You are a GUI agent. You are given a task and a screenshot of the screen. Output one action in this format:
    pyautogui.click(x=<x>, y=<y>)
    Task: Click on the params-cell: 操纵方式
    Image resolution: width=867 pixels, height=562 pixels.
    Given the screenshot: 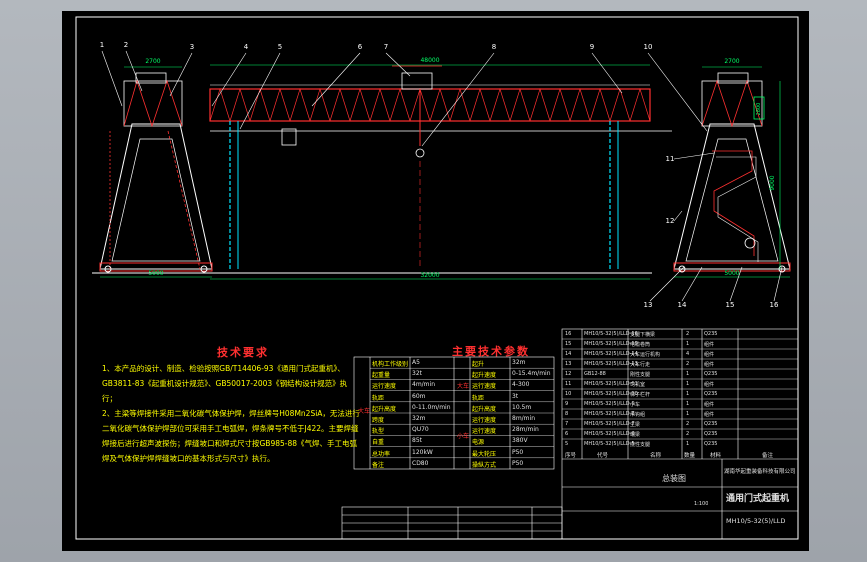 What is the action you would take?
    pyautogui.click(x=484, y=465)
    